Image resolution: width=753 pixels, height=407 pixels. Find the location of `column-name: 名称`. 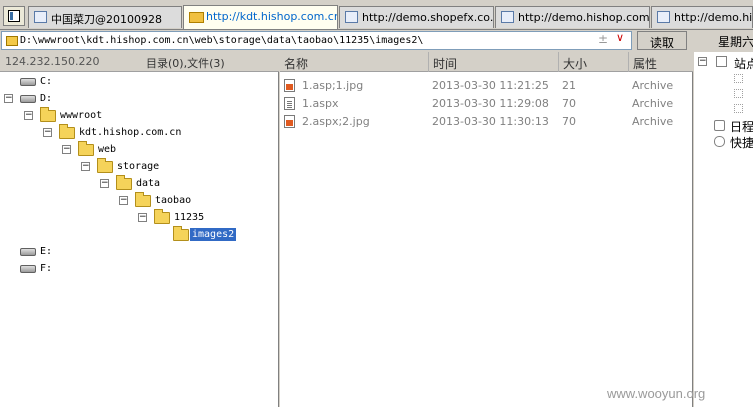

column-name: 名称 is located at coordinates (354, 62).